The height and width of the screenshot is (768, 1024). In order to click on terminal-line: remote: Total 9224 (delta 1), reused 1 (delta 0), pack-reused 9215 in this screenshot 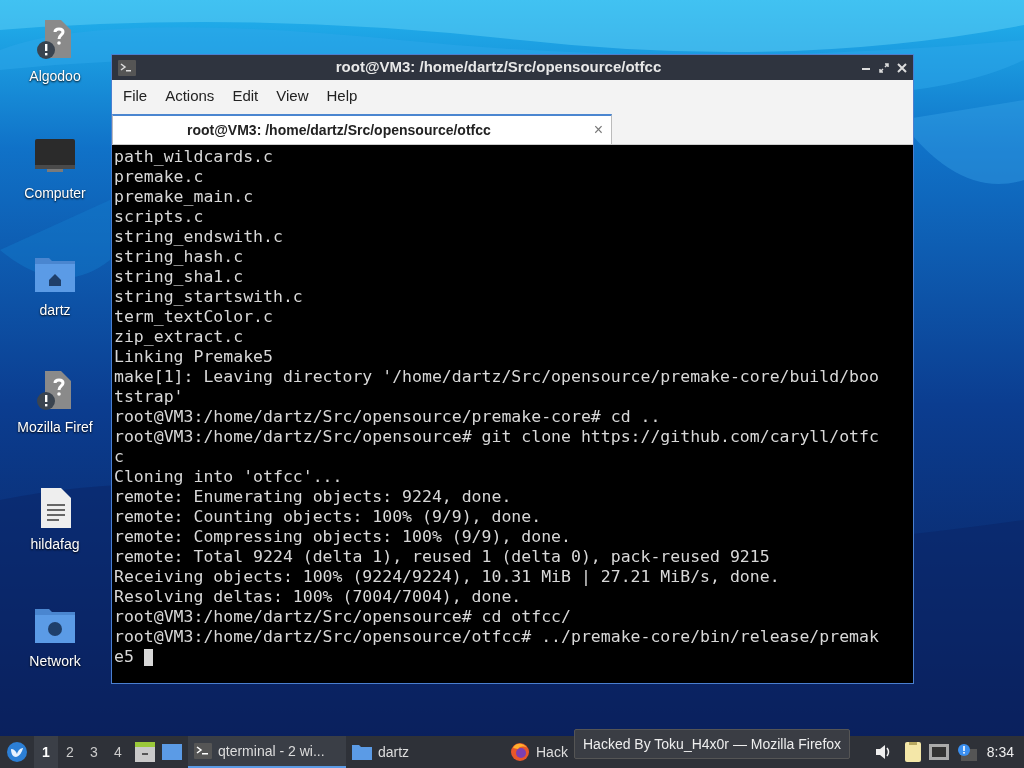, I will do `click(442, 557)`.